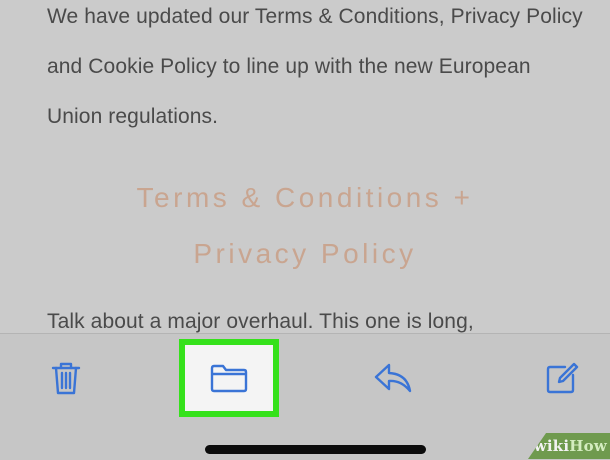 The width and height of the screenshot is (610, 460). Describe the element at coordinates (315, 449) in the screenshot. I see `home-indicator` at that location.